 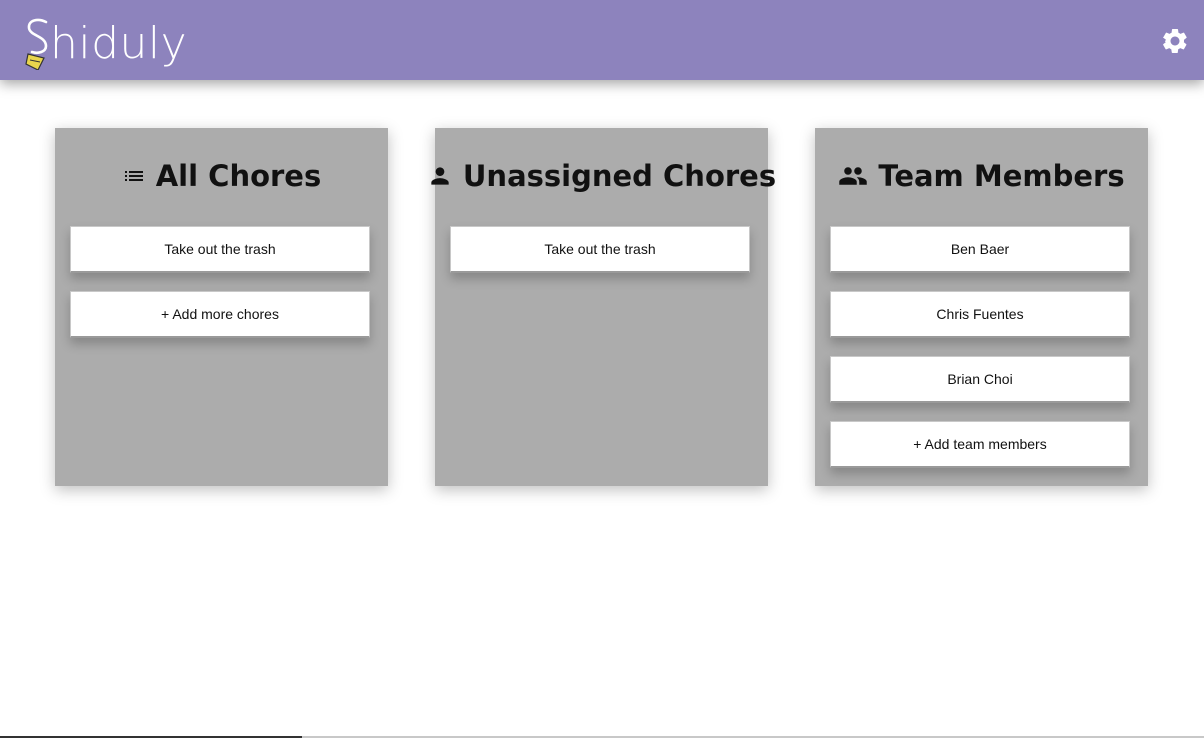 What do you see at coordinates (440, 176) in the screenshot?
I see `person-icon` at bounding box center [440, 176].